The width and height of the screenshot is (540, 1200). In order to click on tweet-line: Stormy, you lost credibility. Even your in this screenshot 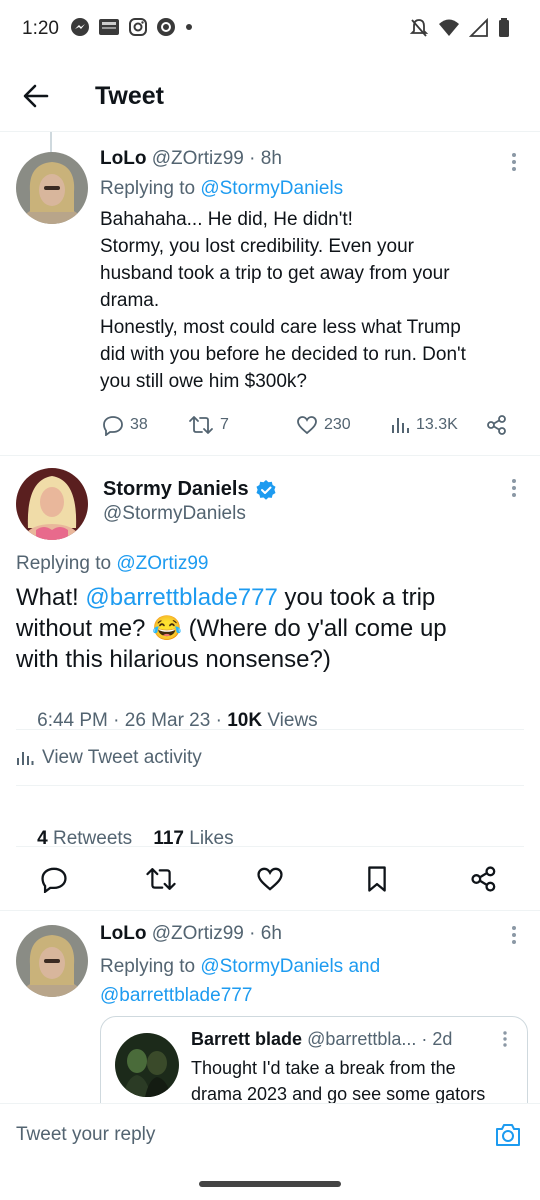, I will do `click(257, 246)`.